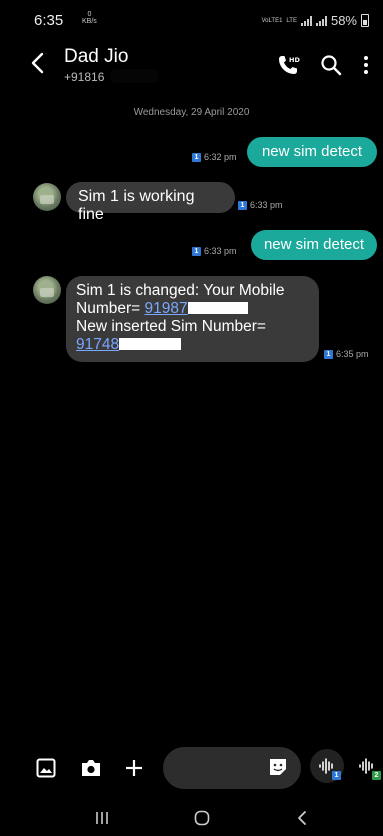 The height and width of the screenshot is (836, 383). What do you see at coordinates (150, 202) in the screenshot?
I see `incoming-message-bubble: Sim 1 is working fine` at bounding box center [150, 202].